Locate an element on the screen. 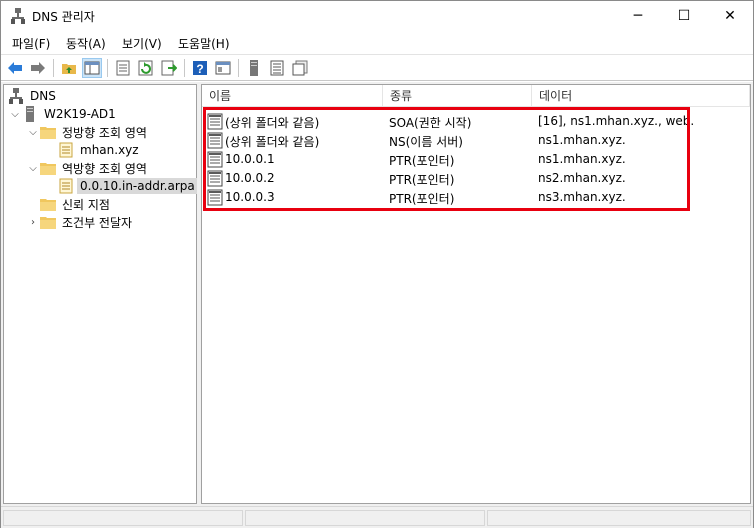 The image size is (754, 528). title-bar: DNS 관리자 ─ ☐ ✕ is located at coordinates (377, 16).